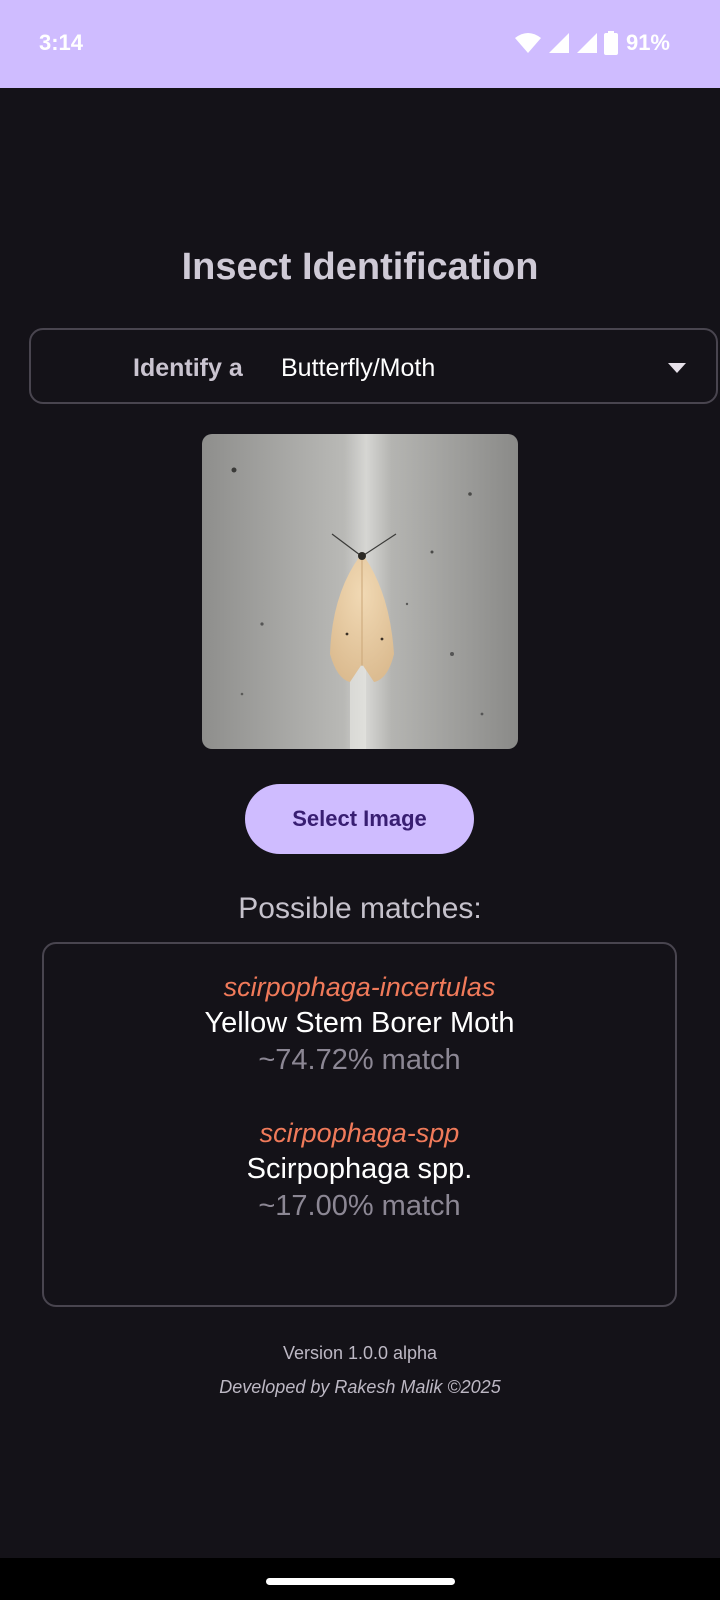 This screenshot has width=720, height=1600. Describe the element at coordinates (359, 819) in the screenshot. I see `select-image-button: Select Image` at that location.